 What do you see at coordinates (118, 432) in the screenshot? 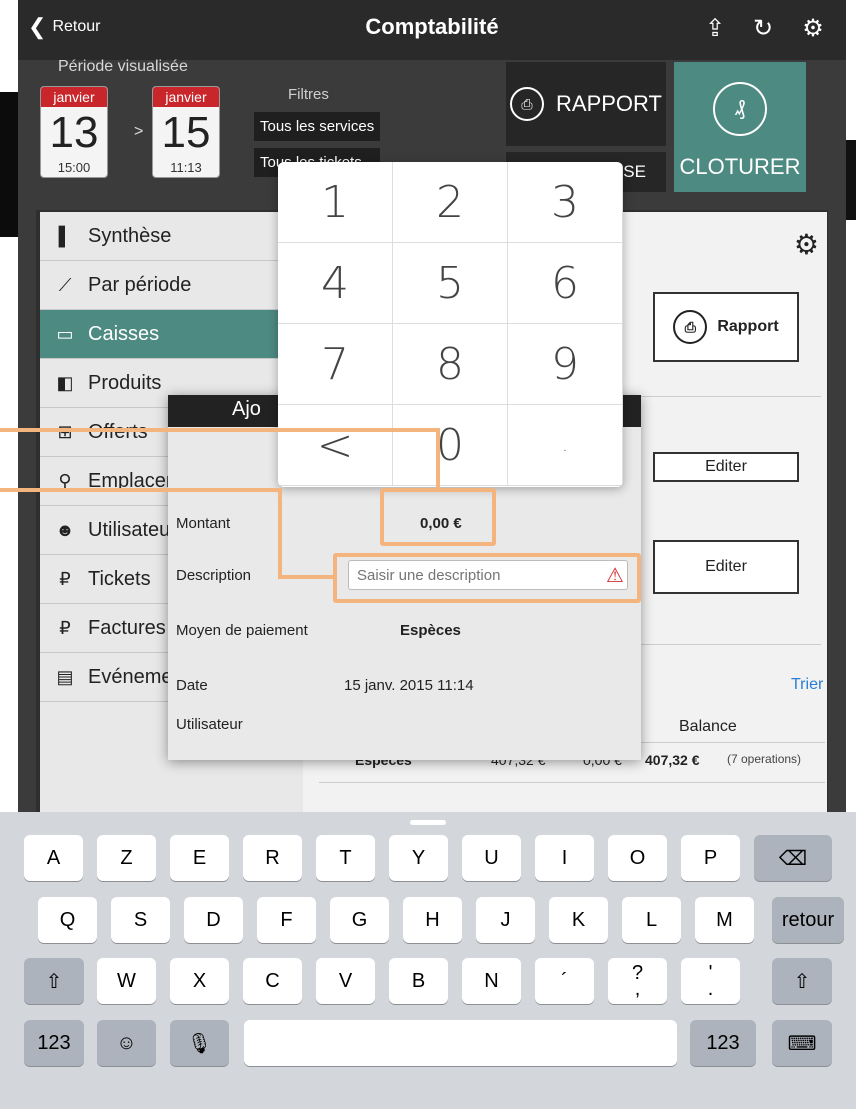
I see `sidebar-item-label: Offerts` at bounding box center [118, 432].